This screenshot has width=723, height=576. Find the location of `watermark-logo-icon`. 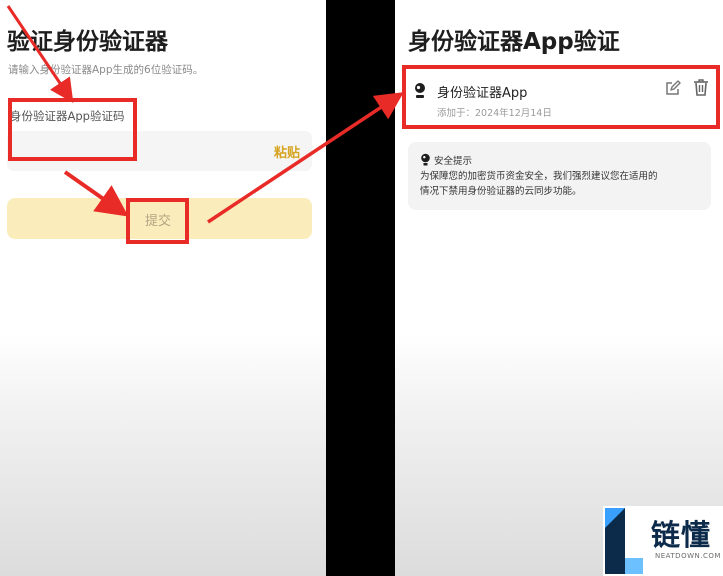

watermark-logo-icon is located at coordinates (624, 541).